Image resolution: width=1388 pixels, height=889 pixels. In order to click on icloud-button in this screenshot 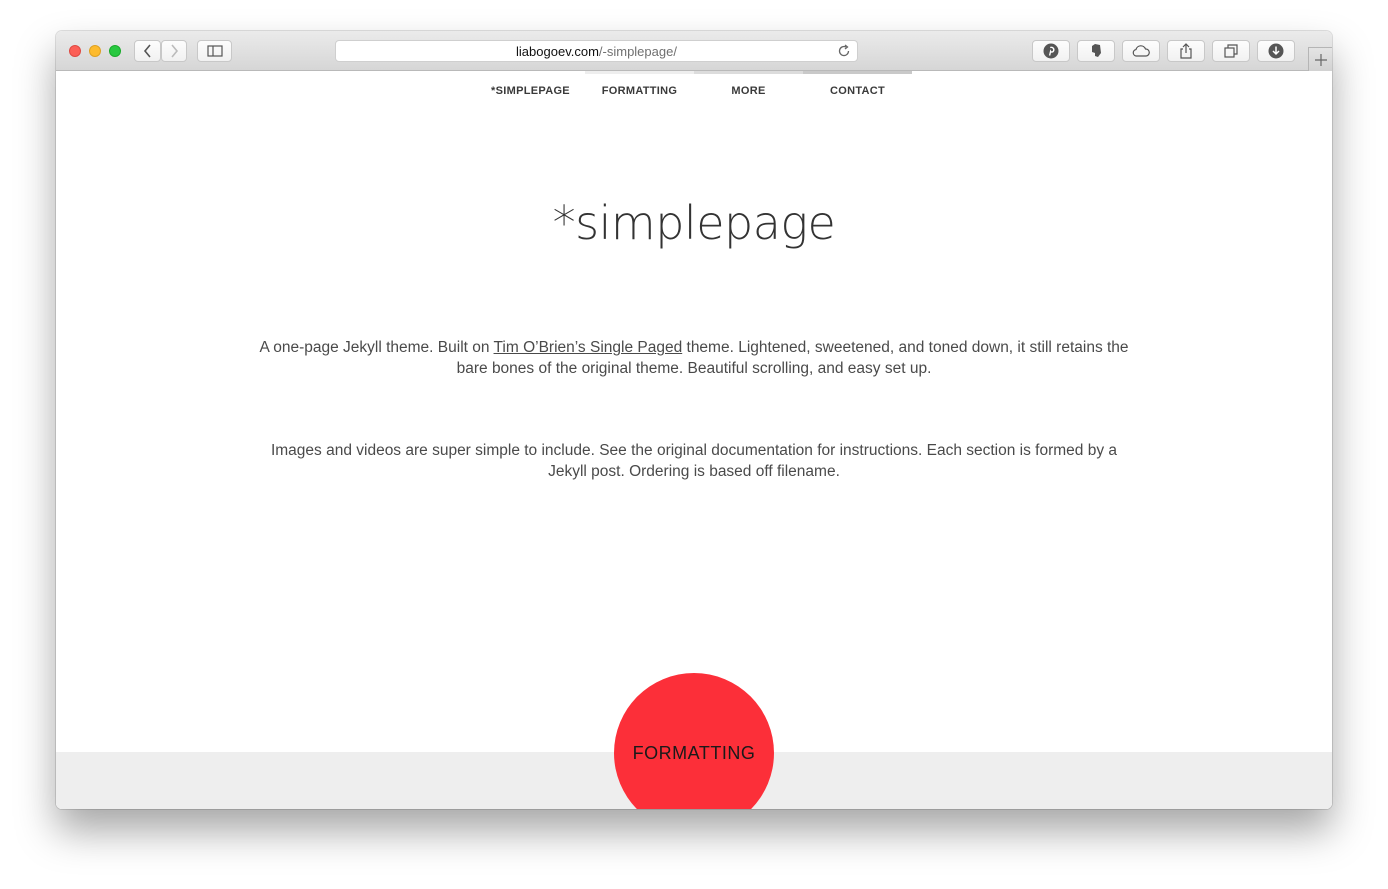, I will do `click(1141, 51)`.